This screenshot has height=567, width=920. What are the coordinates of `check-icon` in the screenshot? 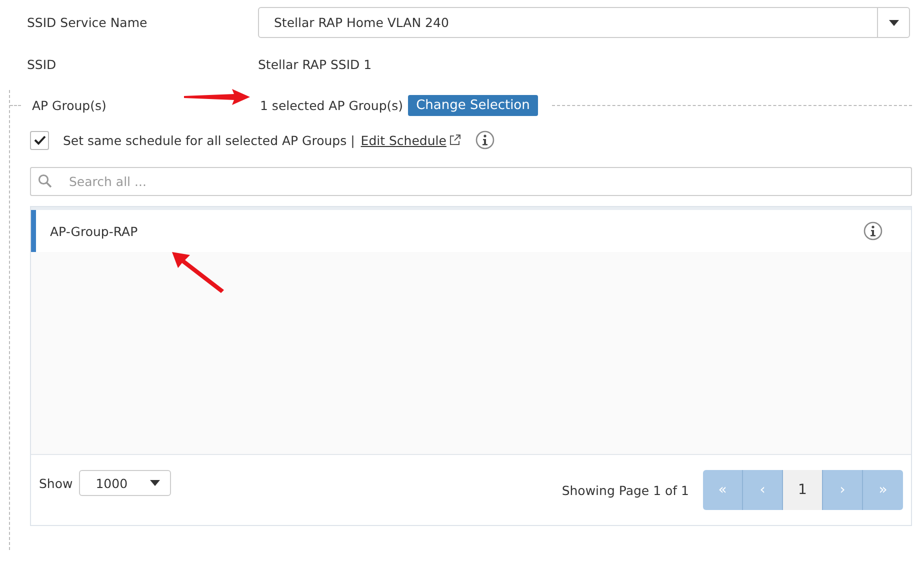 It's located at (40, 140).